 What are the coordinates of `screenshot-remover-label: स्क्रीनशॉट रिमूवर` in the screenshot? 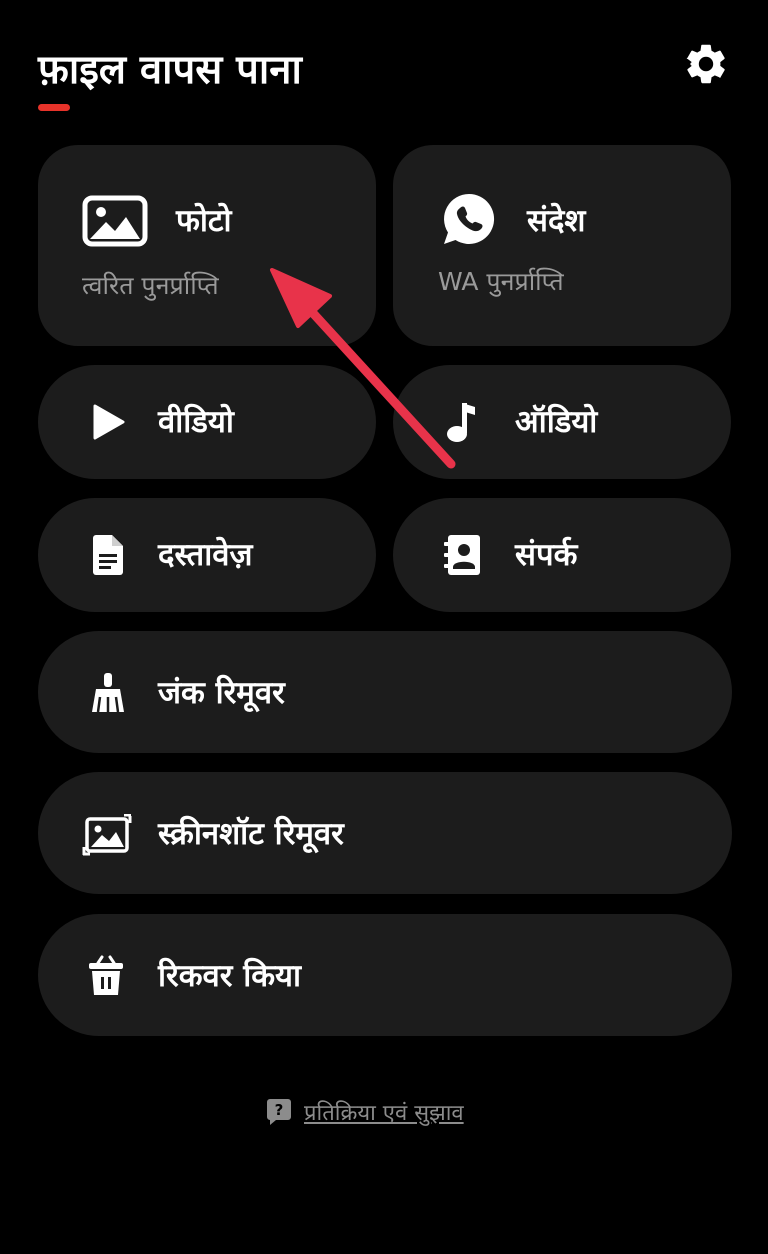 It's located at (251, 834).